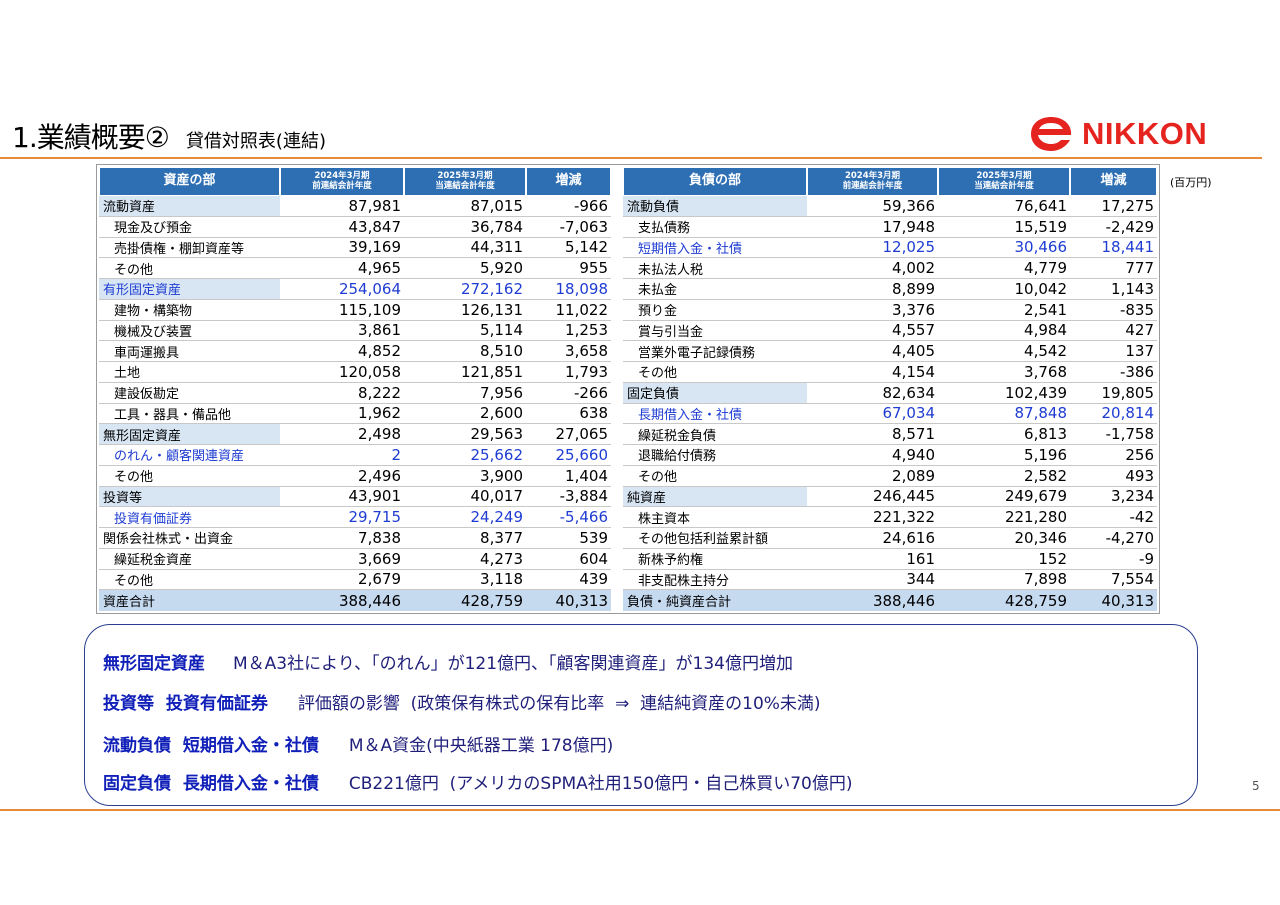  I want to click on table-row: 純資産 246,445 249,679 3,234, so click(890, 497).